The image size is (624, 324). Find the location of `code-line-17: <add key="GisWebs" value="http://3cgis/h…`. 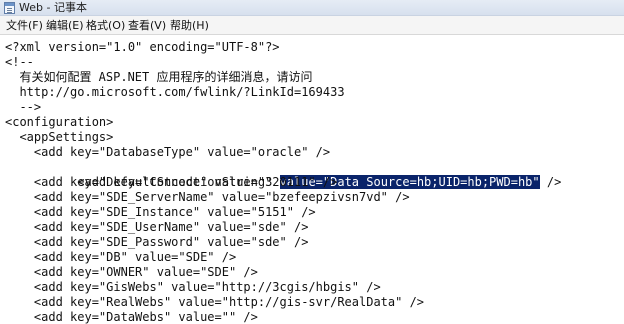

code-line-17: <add key="GisWebs" value="http://3cgis/h… is located at coordinates (193, 287).